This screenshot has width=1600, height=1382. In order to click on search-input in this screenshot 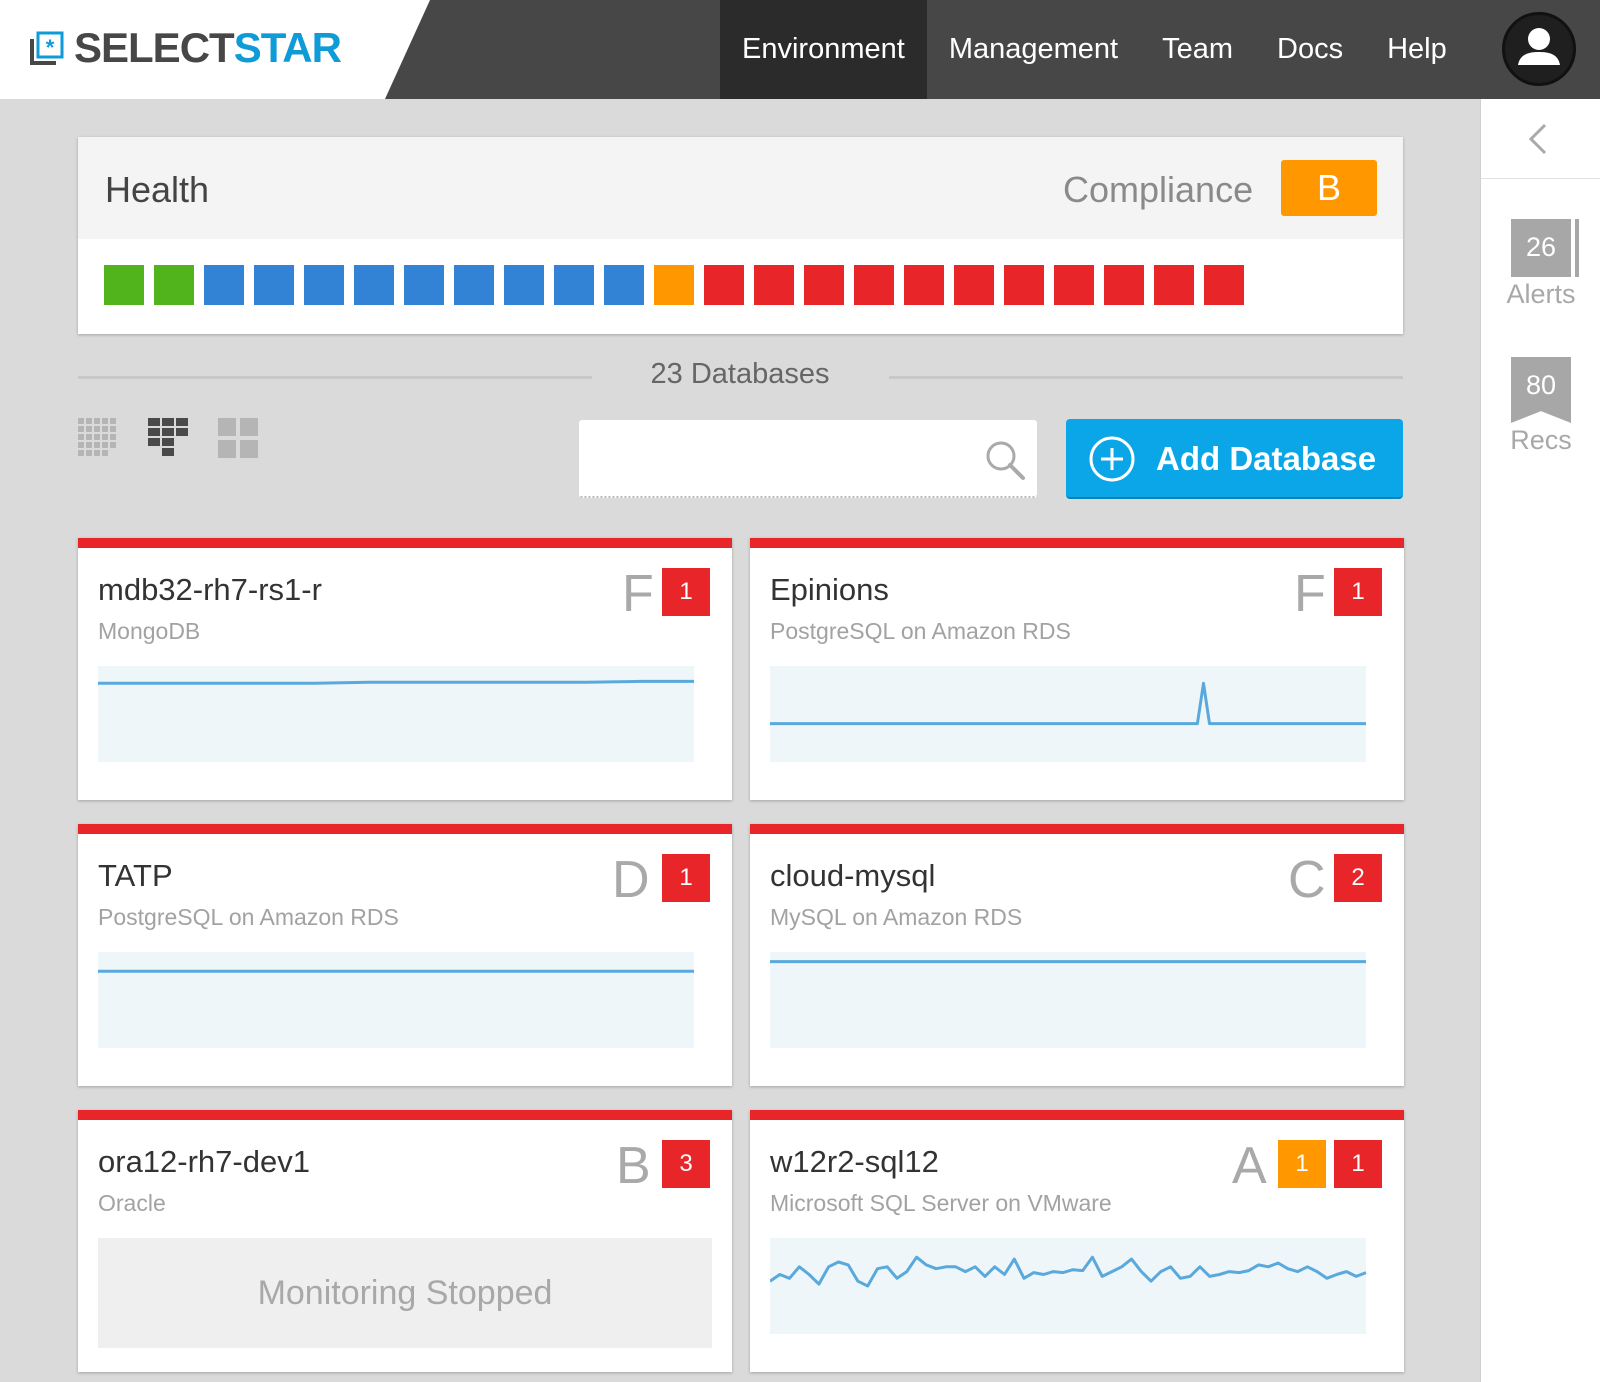, I will do `click(769, 457)`.